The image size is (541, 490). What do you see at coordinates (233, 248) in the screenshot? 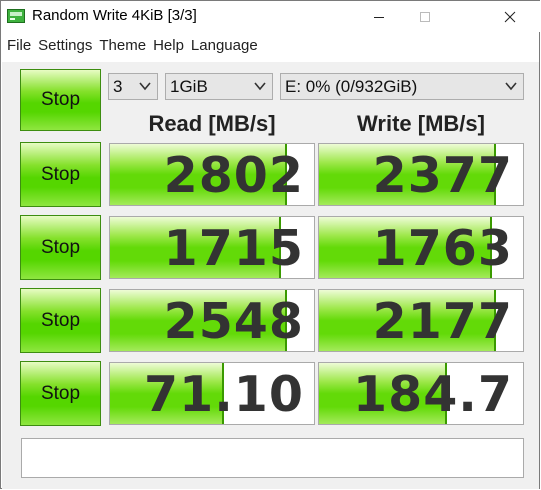
I see `read-value: 1715` at bounding box center [233, 248].